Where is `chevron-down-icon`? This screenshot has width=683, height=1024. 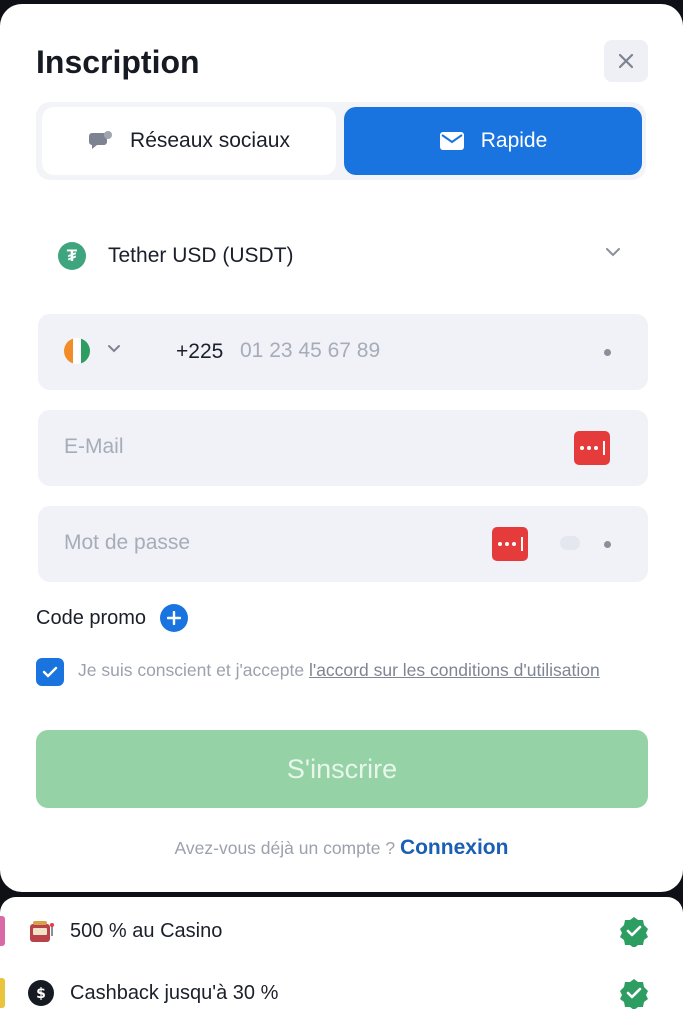 chevron-down-icon is located at coordinates (613, 252).